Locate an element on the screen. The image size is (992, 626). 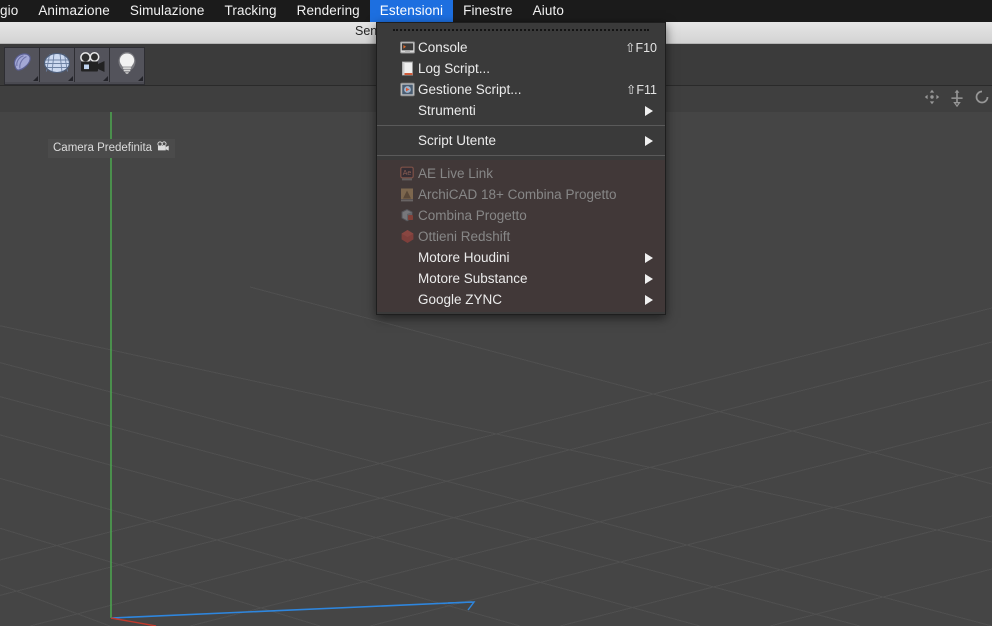
menu-item-label: Combina Progetto is located at coordinates (472, 215).